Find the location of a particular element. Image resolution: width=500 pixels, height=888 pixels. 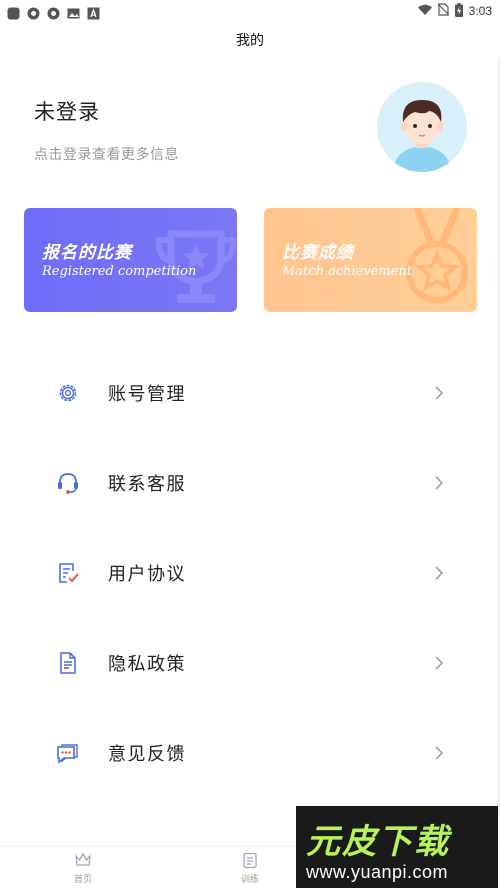

status-time: 3:03 is located at coordinates (480, 11).